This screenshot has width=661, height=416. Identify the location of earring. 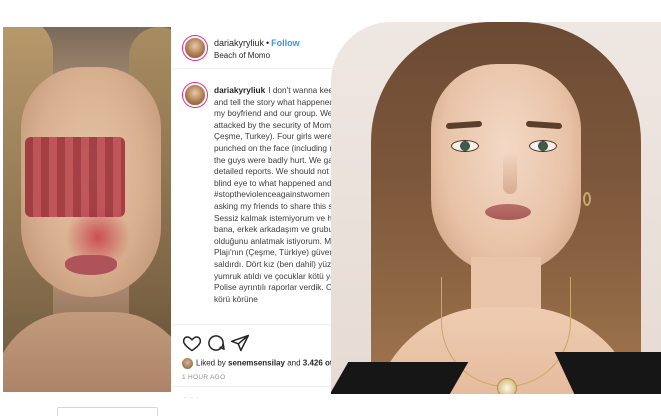
(587, 199).